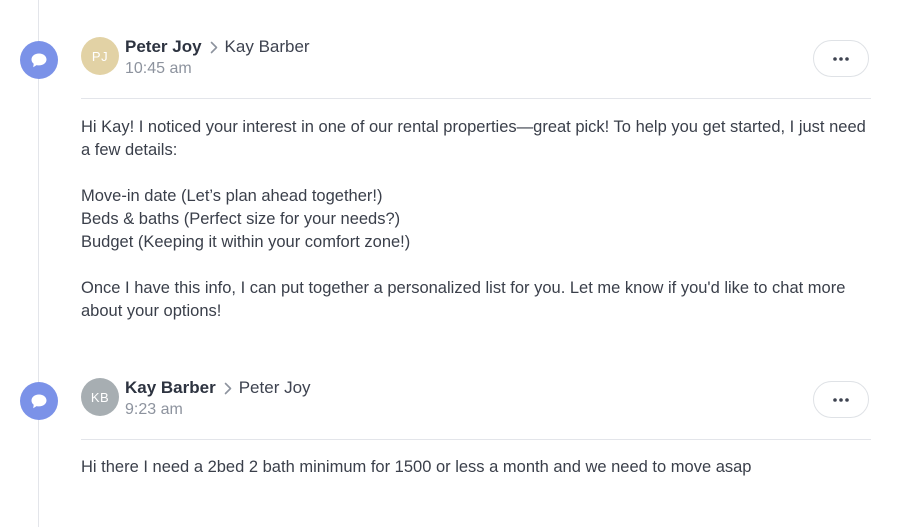 Image resolution: width=917 pixels, height=527 pixels. What do you see at coordinates (267, 47) in the screenshot?
I see `recipient-name: Kay Barber` at bounding box center [267, 47].